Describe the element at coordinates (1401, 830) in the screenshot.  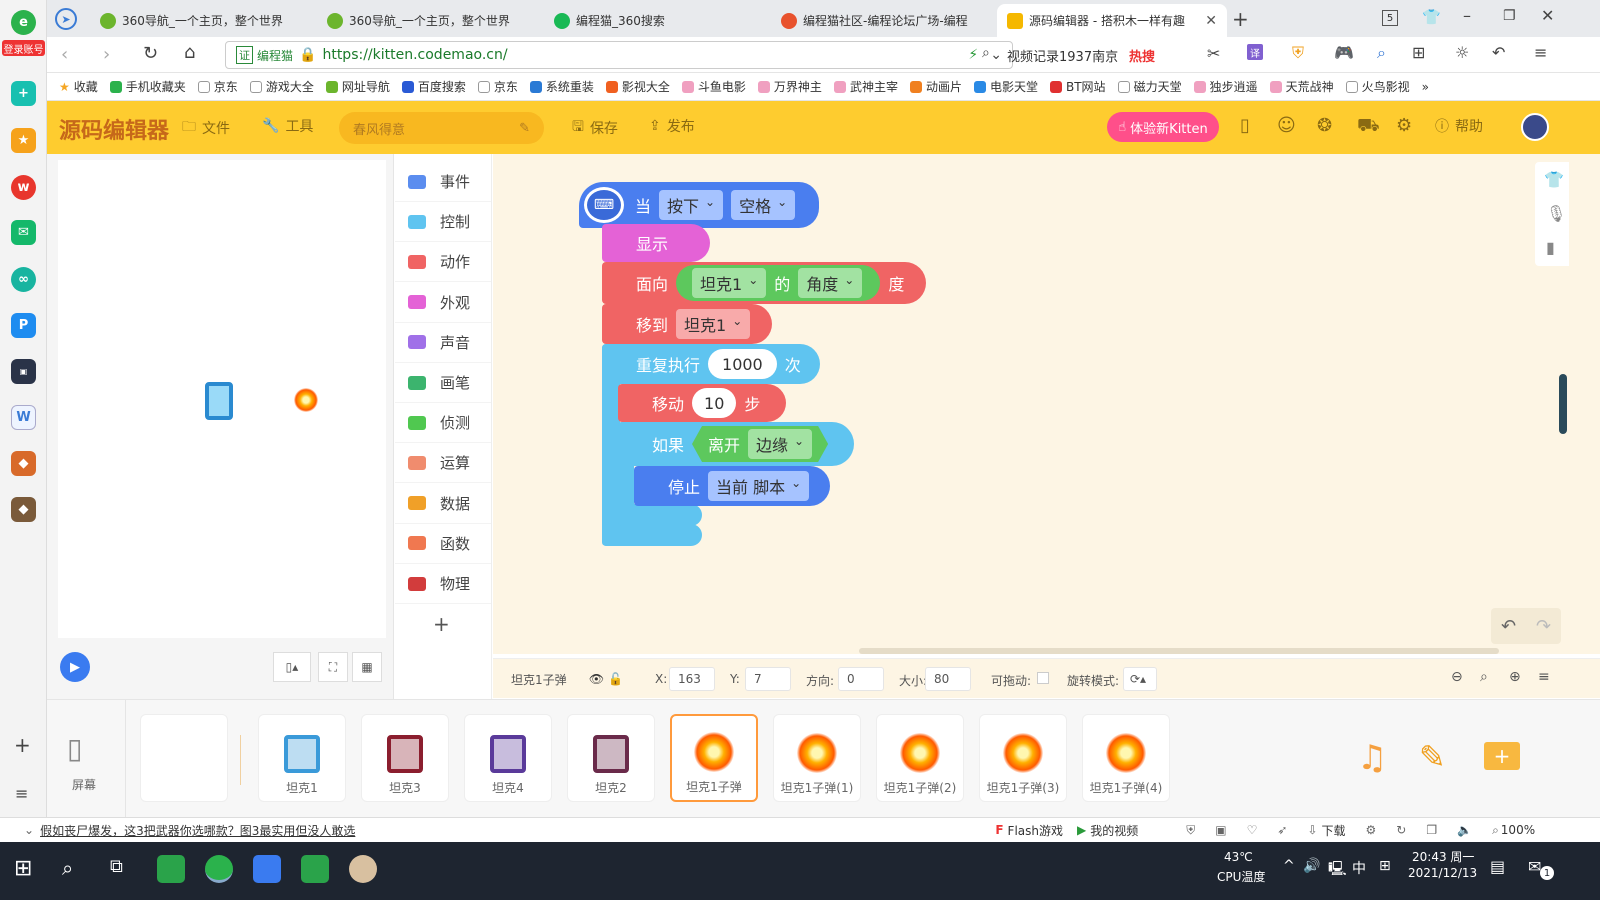
I see `refresh-status-icon: ↻` at that location.